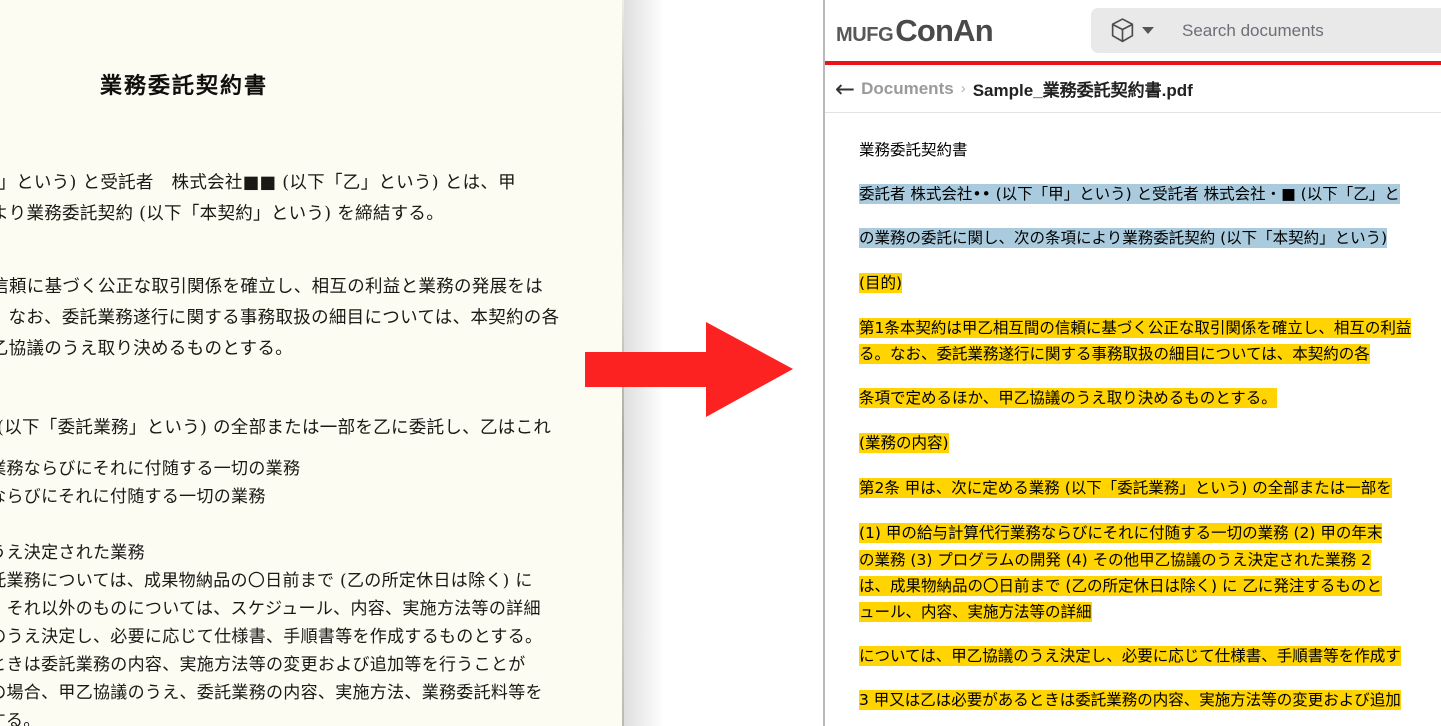  Describe the element at coordinates (907, 89) in the screenshot. I see `breadcrumb-parent-link: Documents` at that location.